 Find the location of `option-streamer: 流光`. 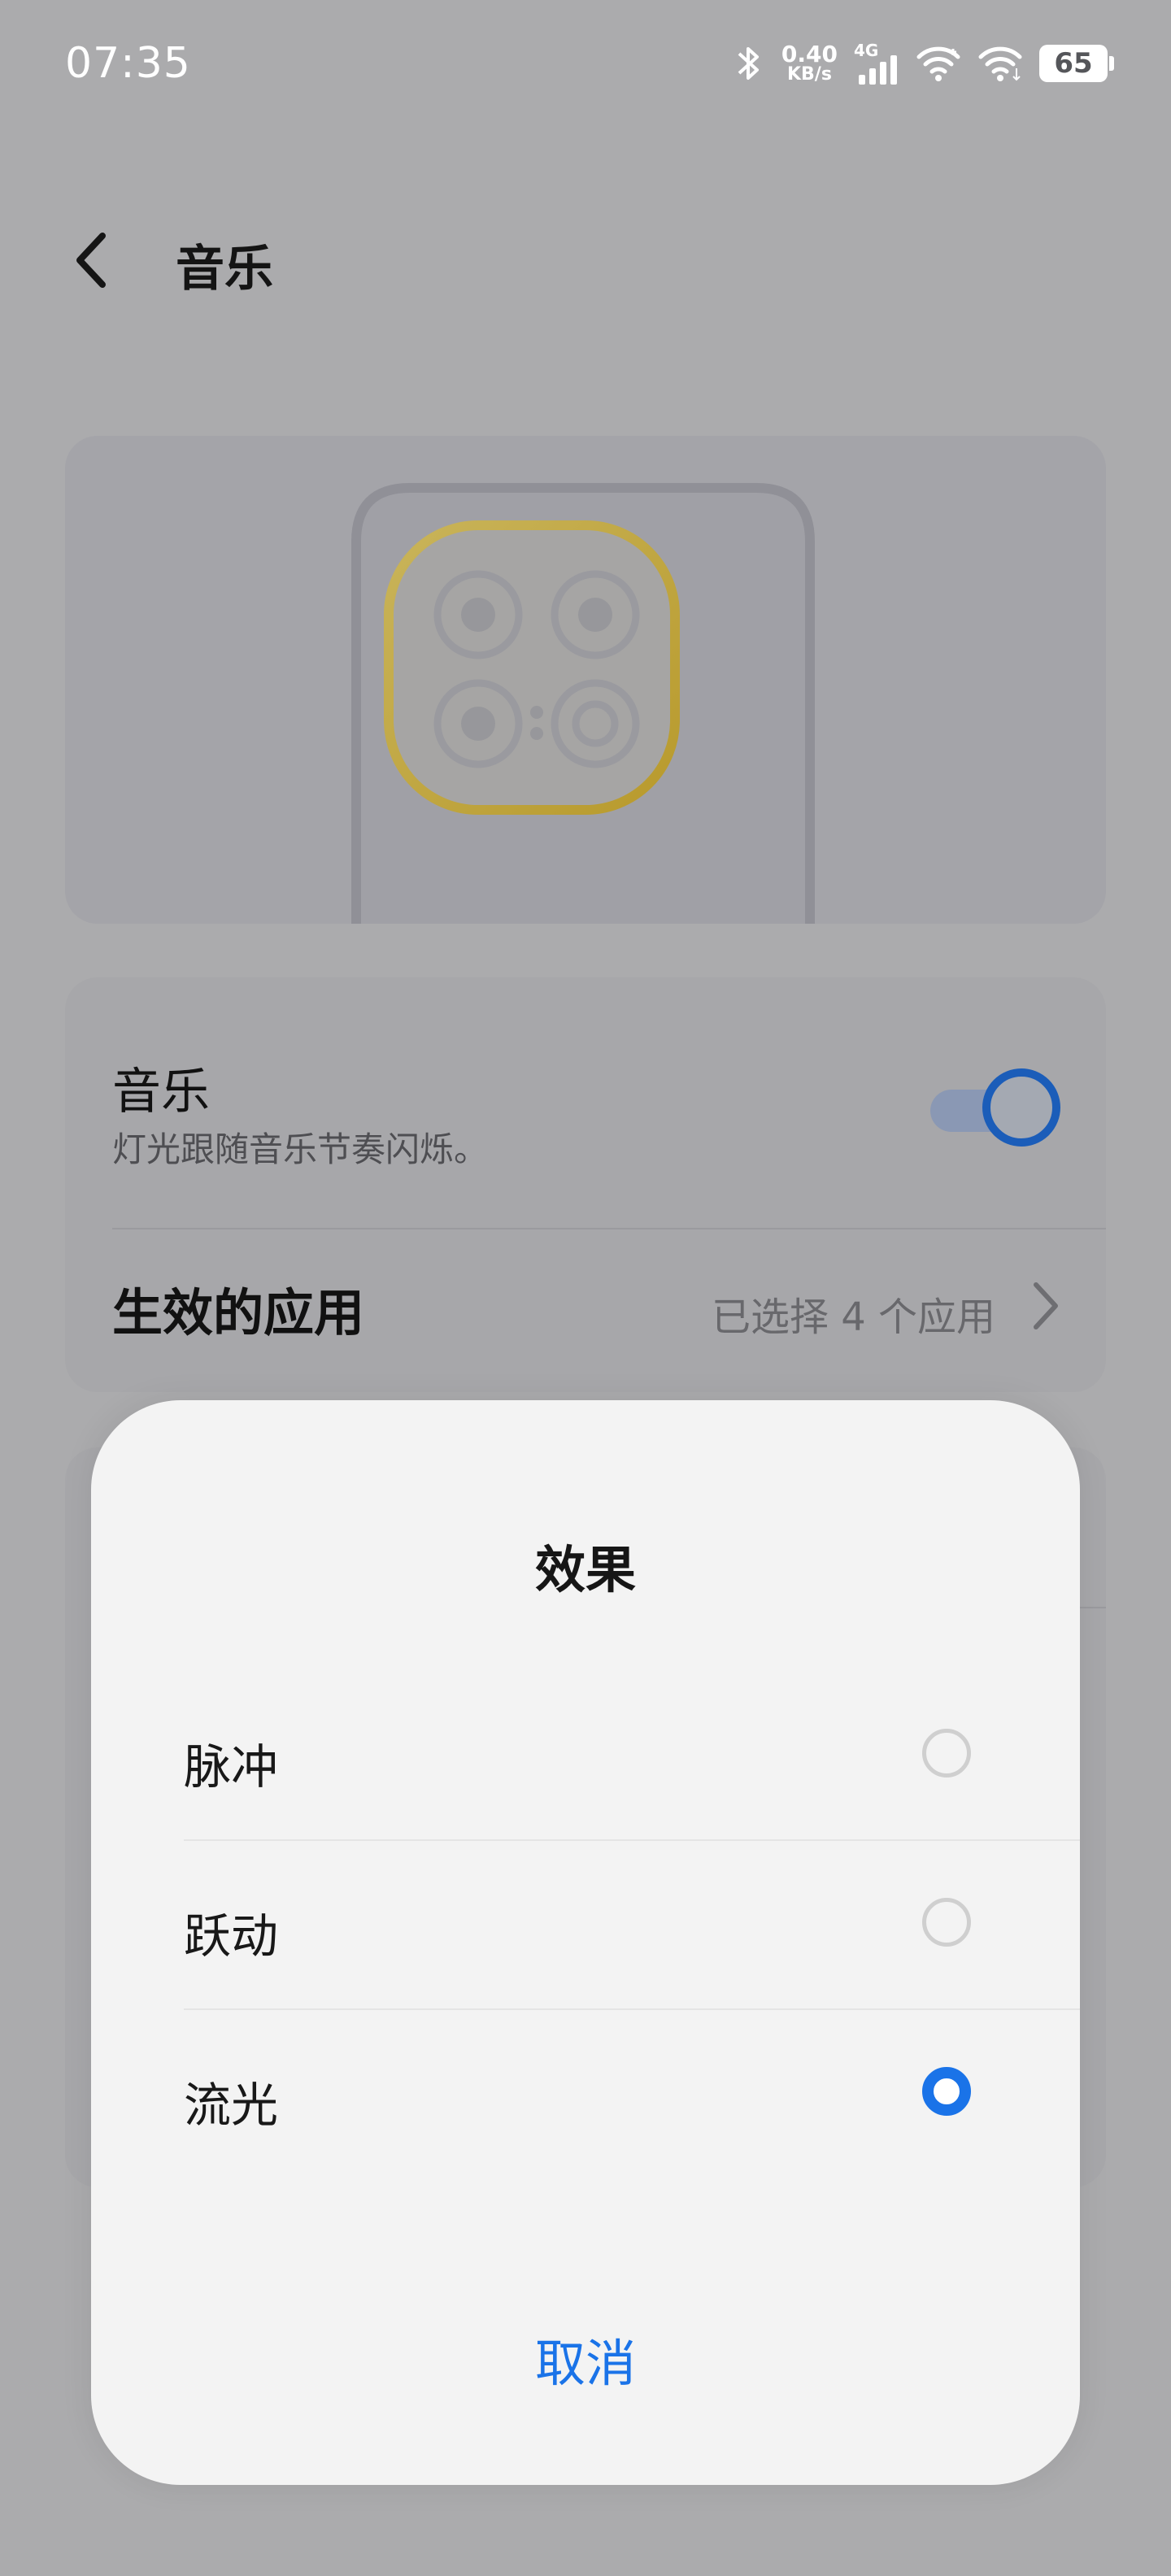

option-streamer: 流光 is located at coordinates (585, 2097).